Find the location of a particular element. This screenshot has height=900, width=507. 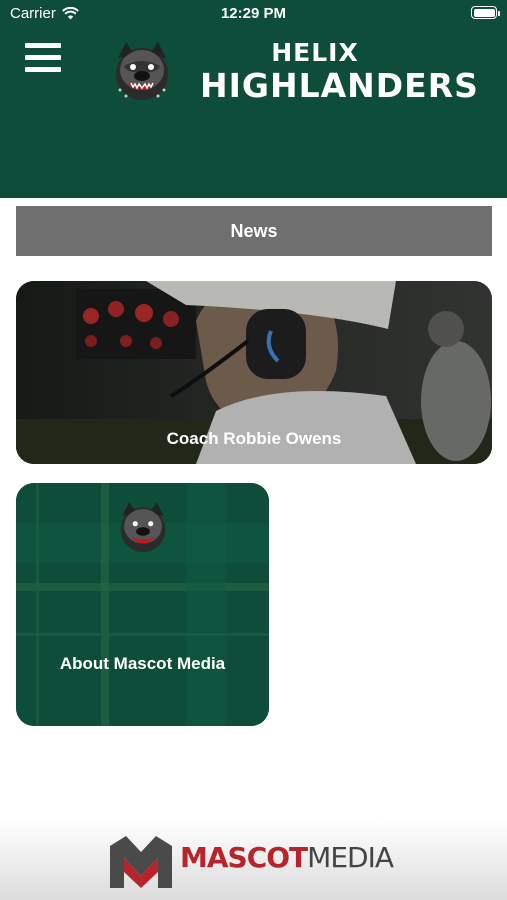

status-bar: Carrier 12:29 PM is located at coordinates (253, 15).